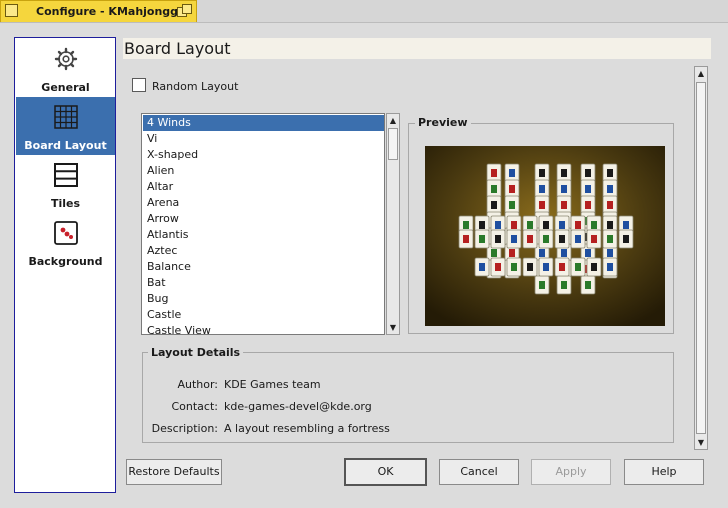 This screenshot has height=508, width=728. I want to click on author-value: KDE Games team, so click(272, 384).